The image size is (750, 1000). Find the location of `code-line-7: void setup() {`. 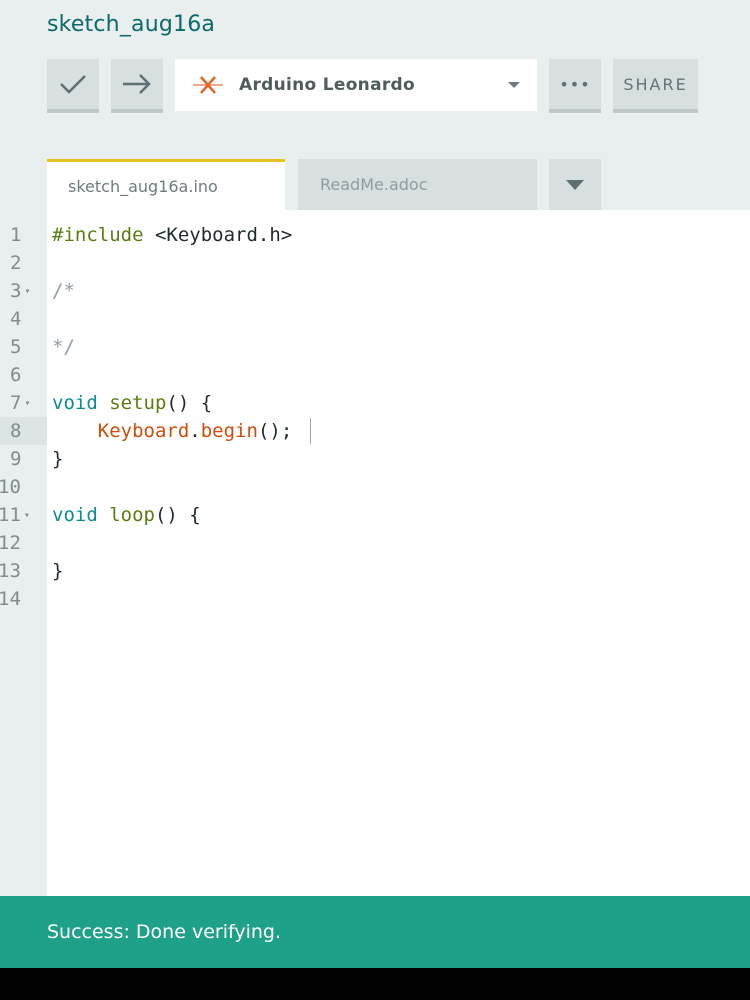

code-line-7: void setup() { is located at coordinates (132, 403).